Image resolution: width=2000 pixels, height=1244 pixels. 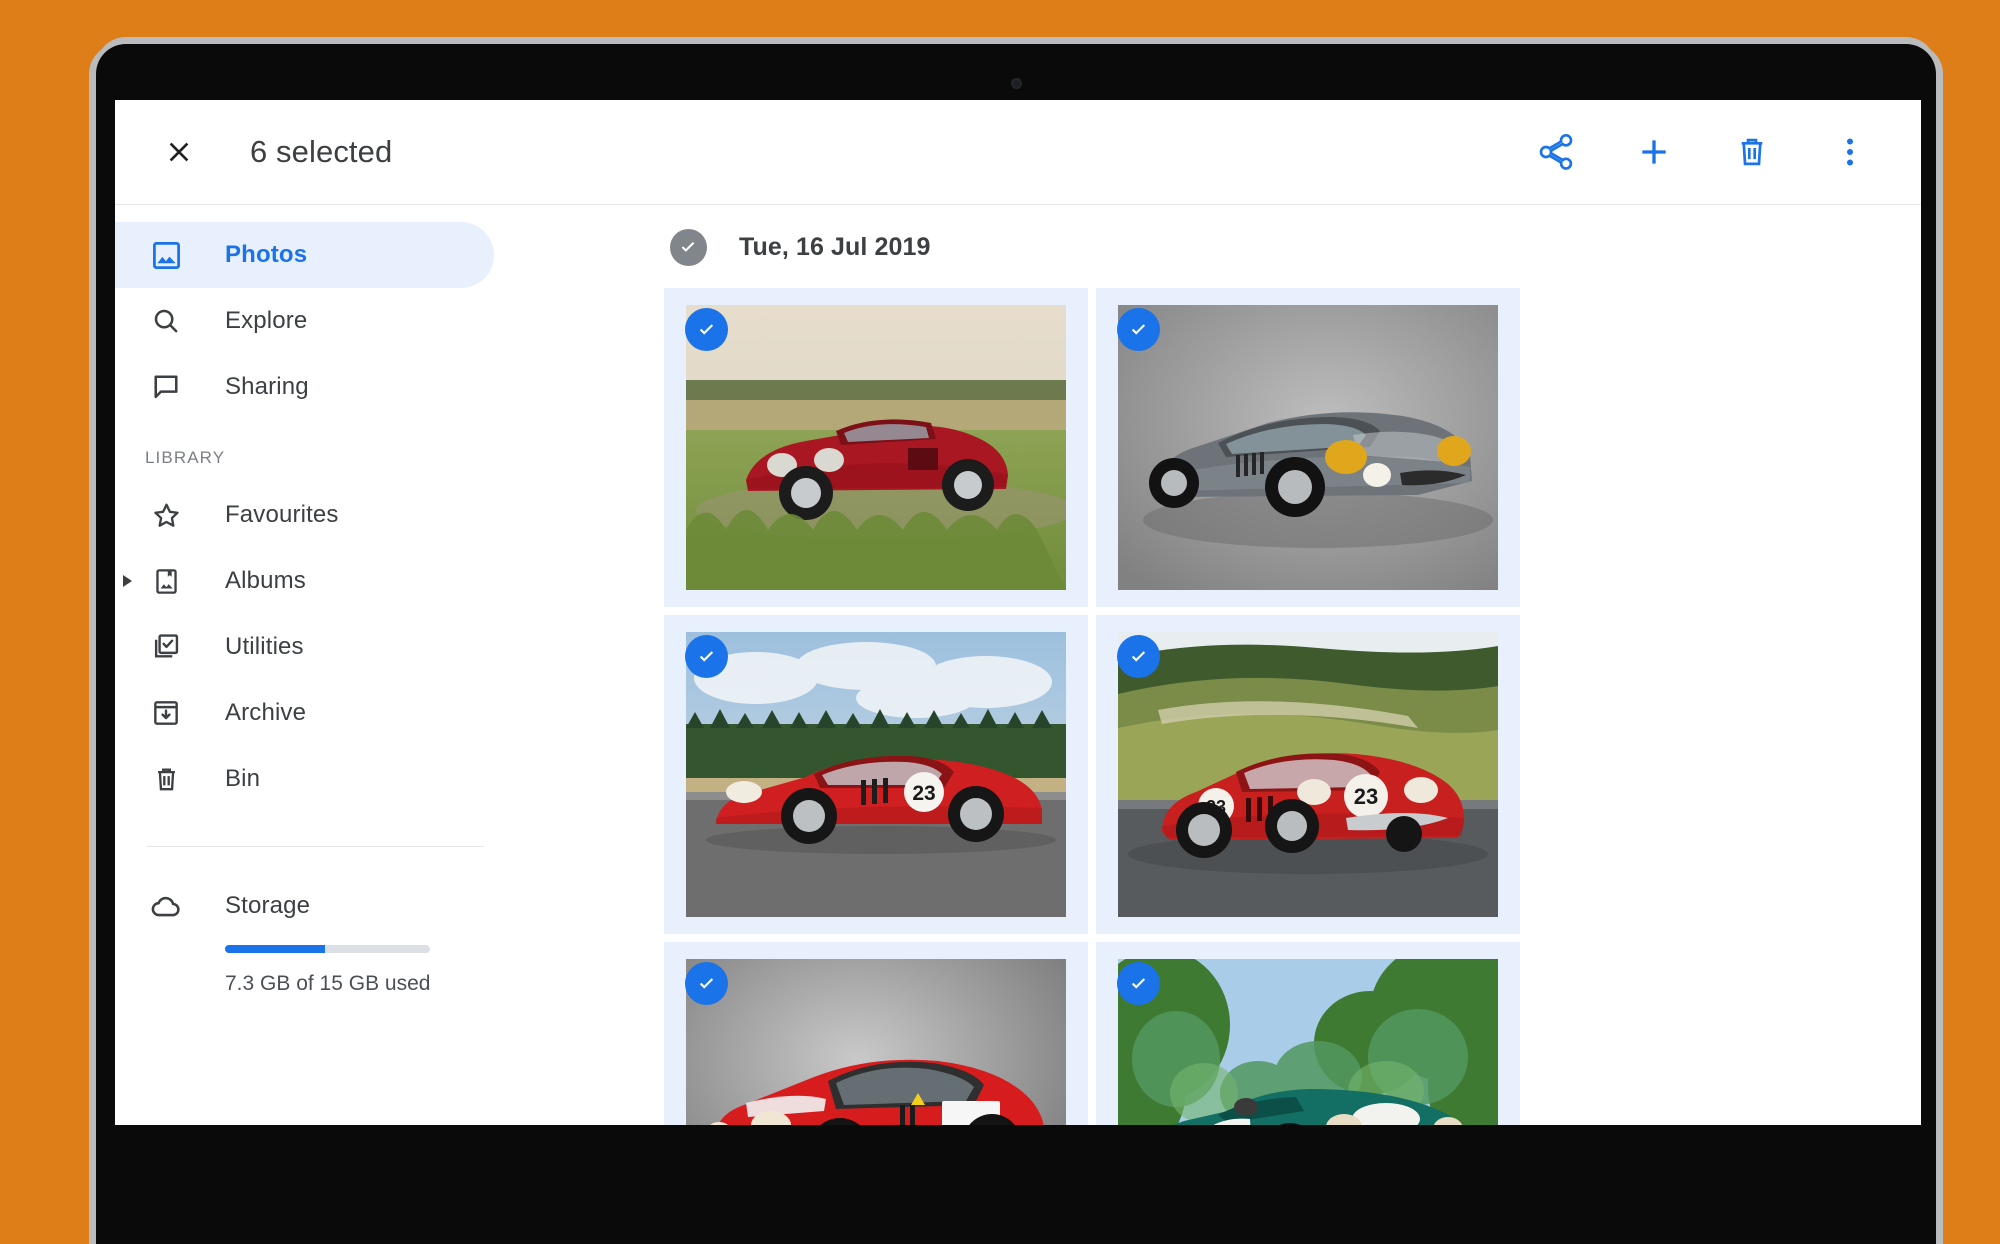 I want to click on storage-progress-fill, so click(x=275, y=949).